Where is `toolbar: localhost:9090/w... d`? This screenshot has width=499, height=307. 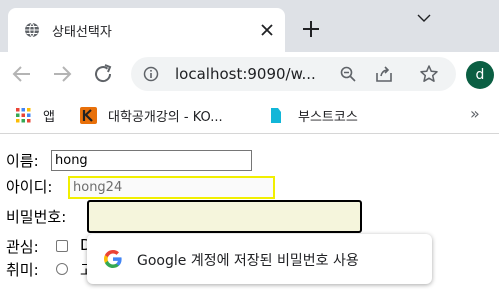
toolbar: localhost:9090/w... d is located at coordinates (249, 74).